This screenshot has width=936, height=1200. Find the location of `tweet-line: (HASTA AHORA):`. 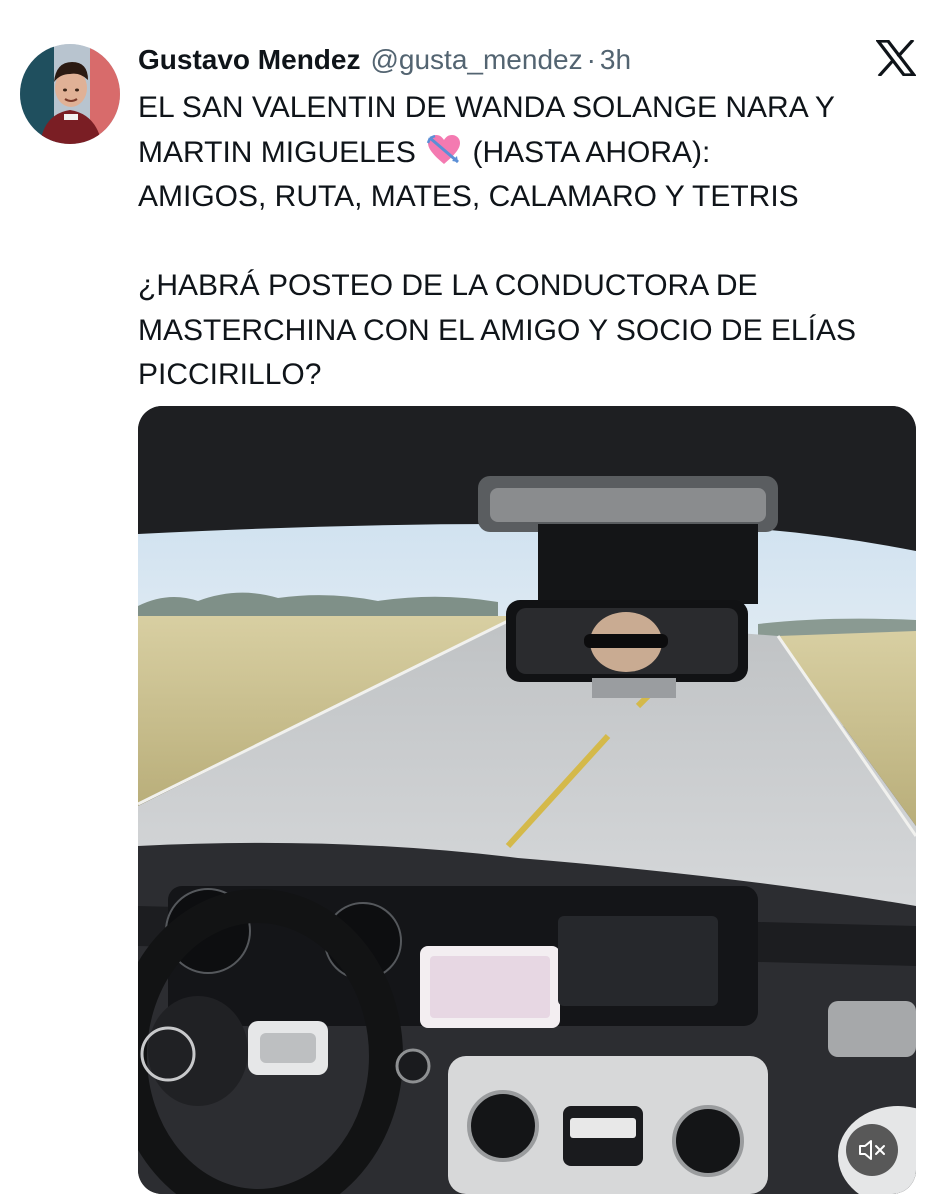

tweet-line: (HASTA AHORA): is located at coordinates (591, 152).